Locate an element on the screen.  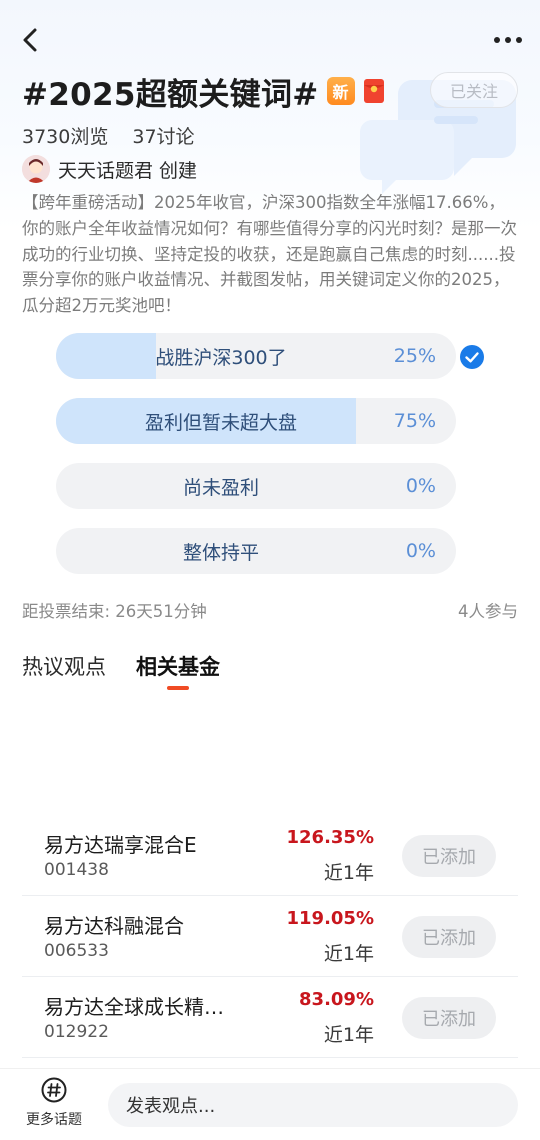
poll-option-label: 整体持平 is located at coordinates (220, 552).